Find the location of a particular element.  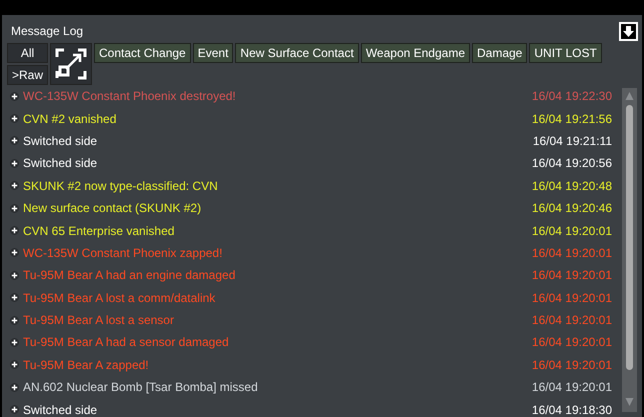

message-time: 16/04 19:20:56 is located at coordinates (572, 163).